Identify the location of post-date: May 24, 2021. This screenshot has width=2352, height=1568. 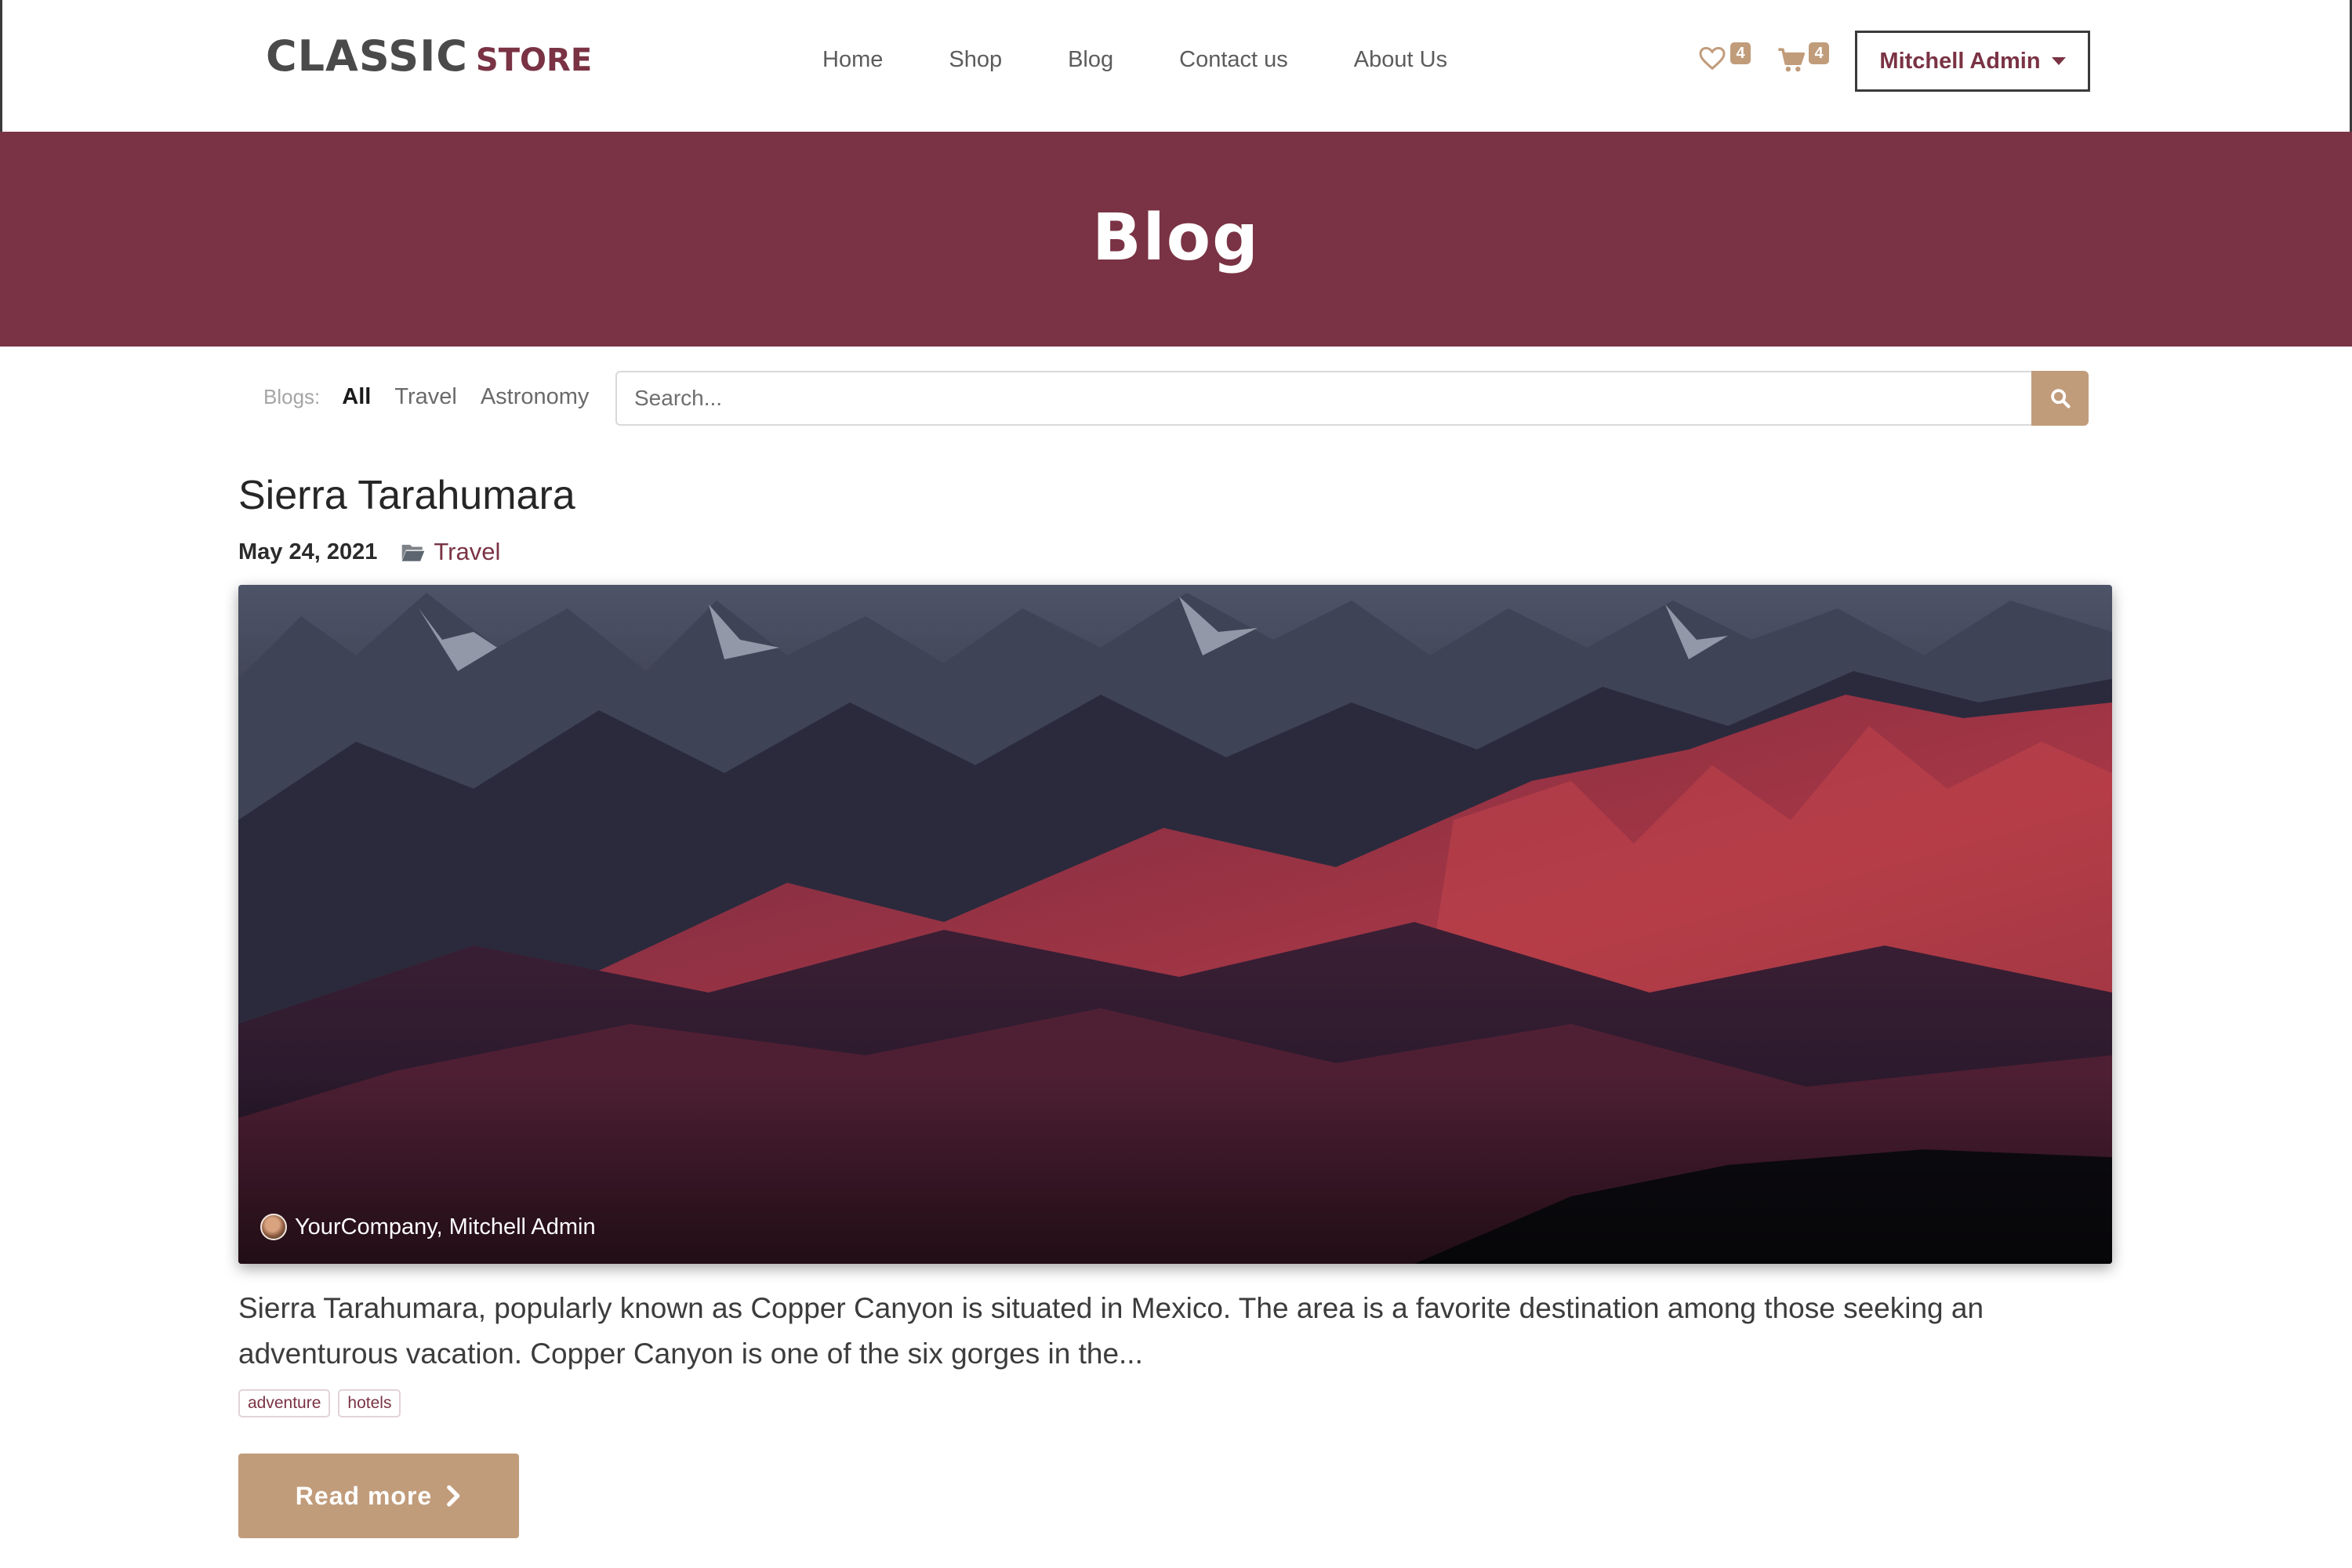
(308, 551).